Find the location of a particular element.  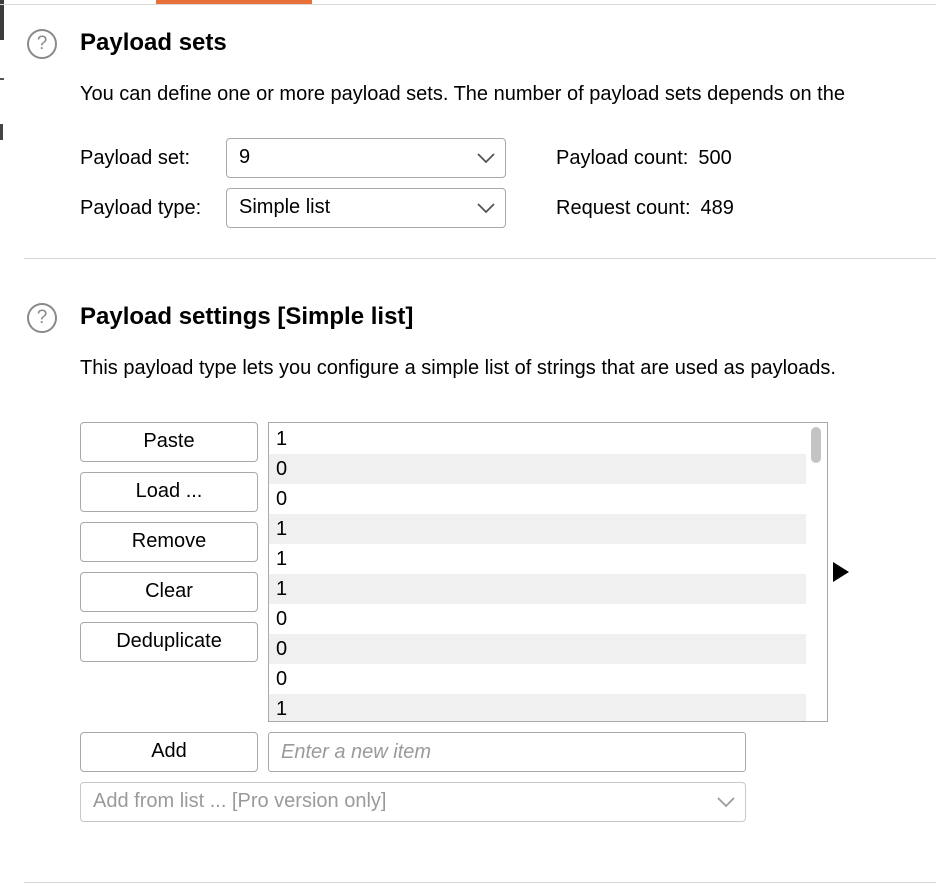

expand-arrow-icon is located at coordinates (841, 572).